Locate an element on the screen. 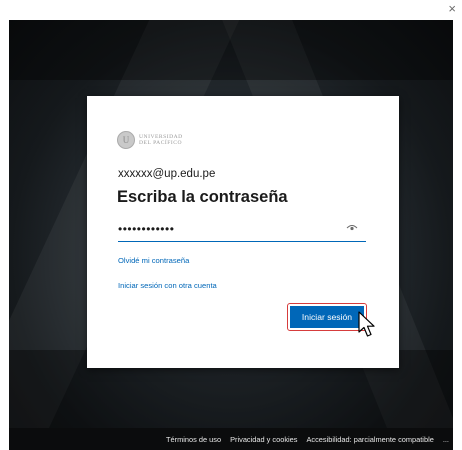 This screenshot has width=462, height=450. background-shade is located at coordinates (231, 50).